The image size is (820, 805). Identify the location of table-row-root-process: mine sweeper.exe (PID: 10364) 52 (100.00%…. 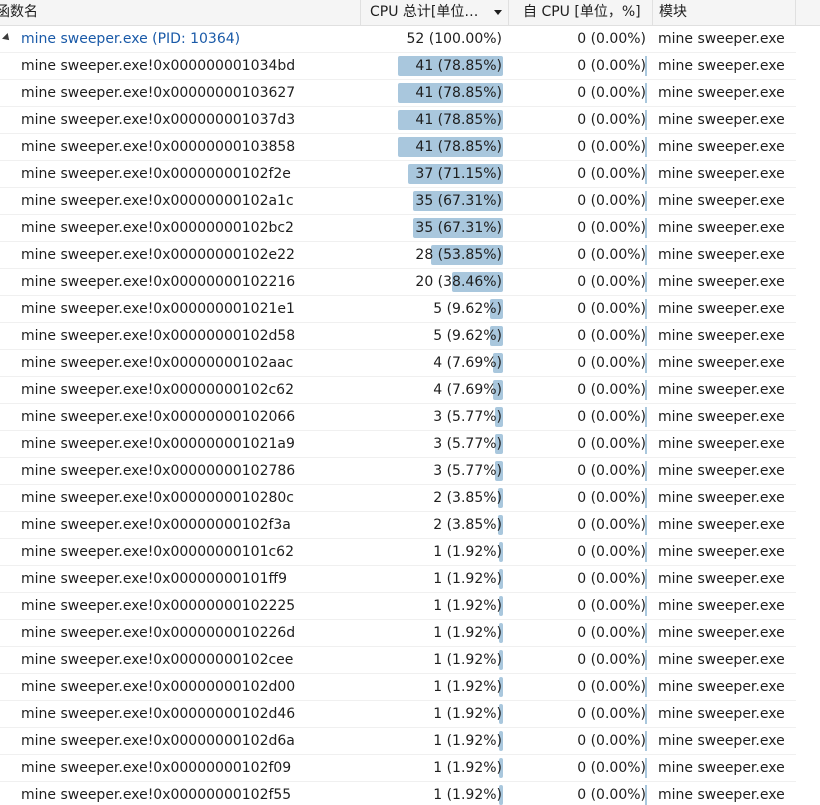
(398, 39).